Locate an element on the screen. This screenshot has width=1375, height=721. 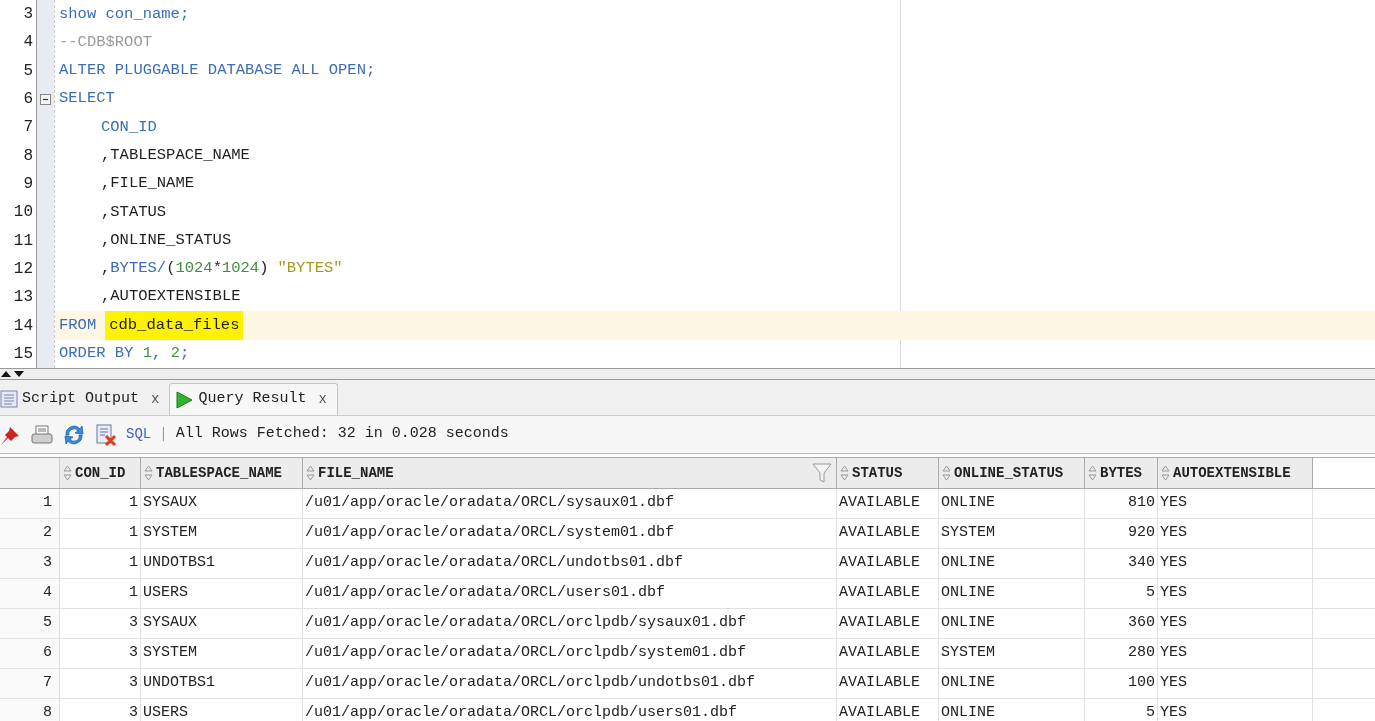
row-number: 1 is located at coordinates (30, 503).